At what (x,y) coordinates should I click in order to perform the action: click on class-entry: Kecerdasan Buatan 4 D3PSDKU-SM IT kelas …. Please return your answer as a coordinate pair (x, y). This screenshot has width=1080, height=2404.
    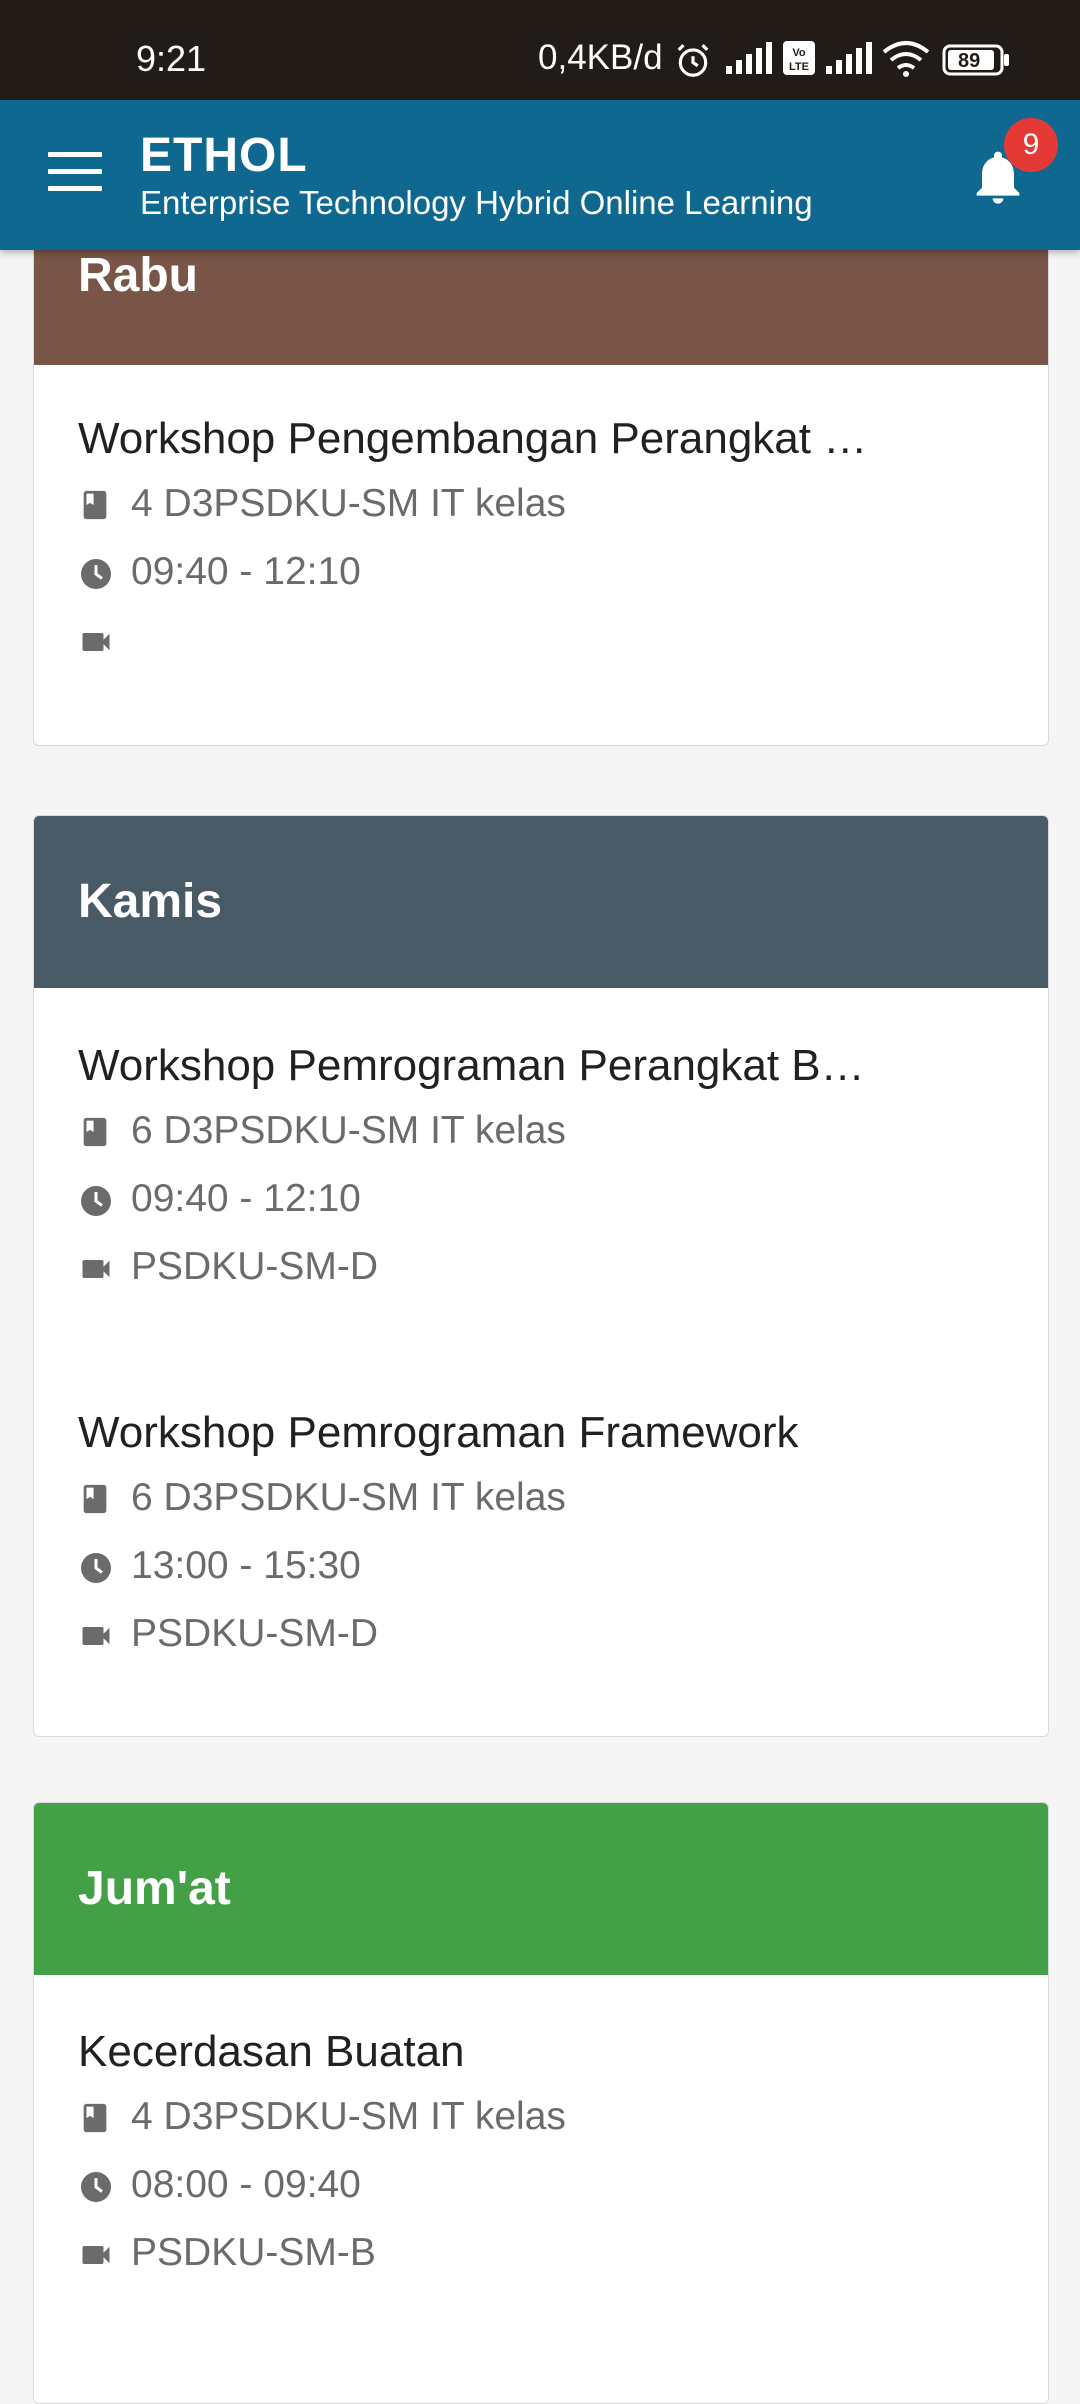
    Looking at the image, I should click on (543, 2157).